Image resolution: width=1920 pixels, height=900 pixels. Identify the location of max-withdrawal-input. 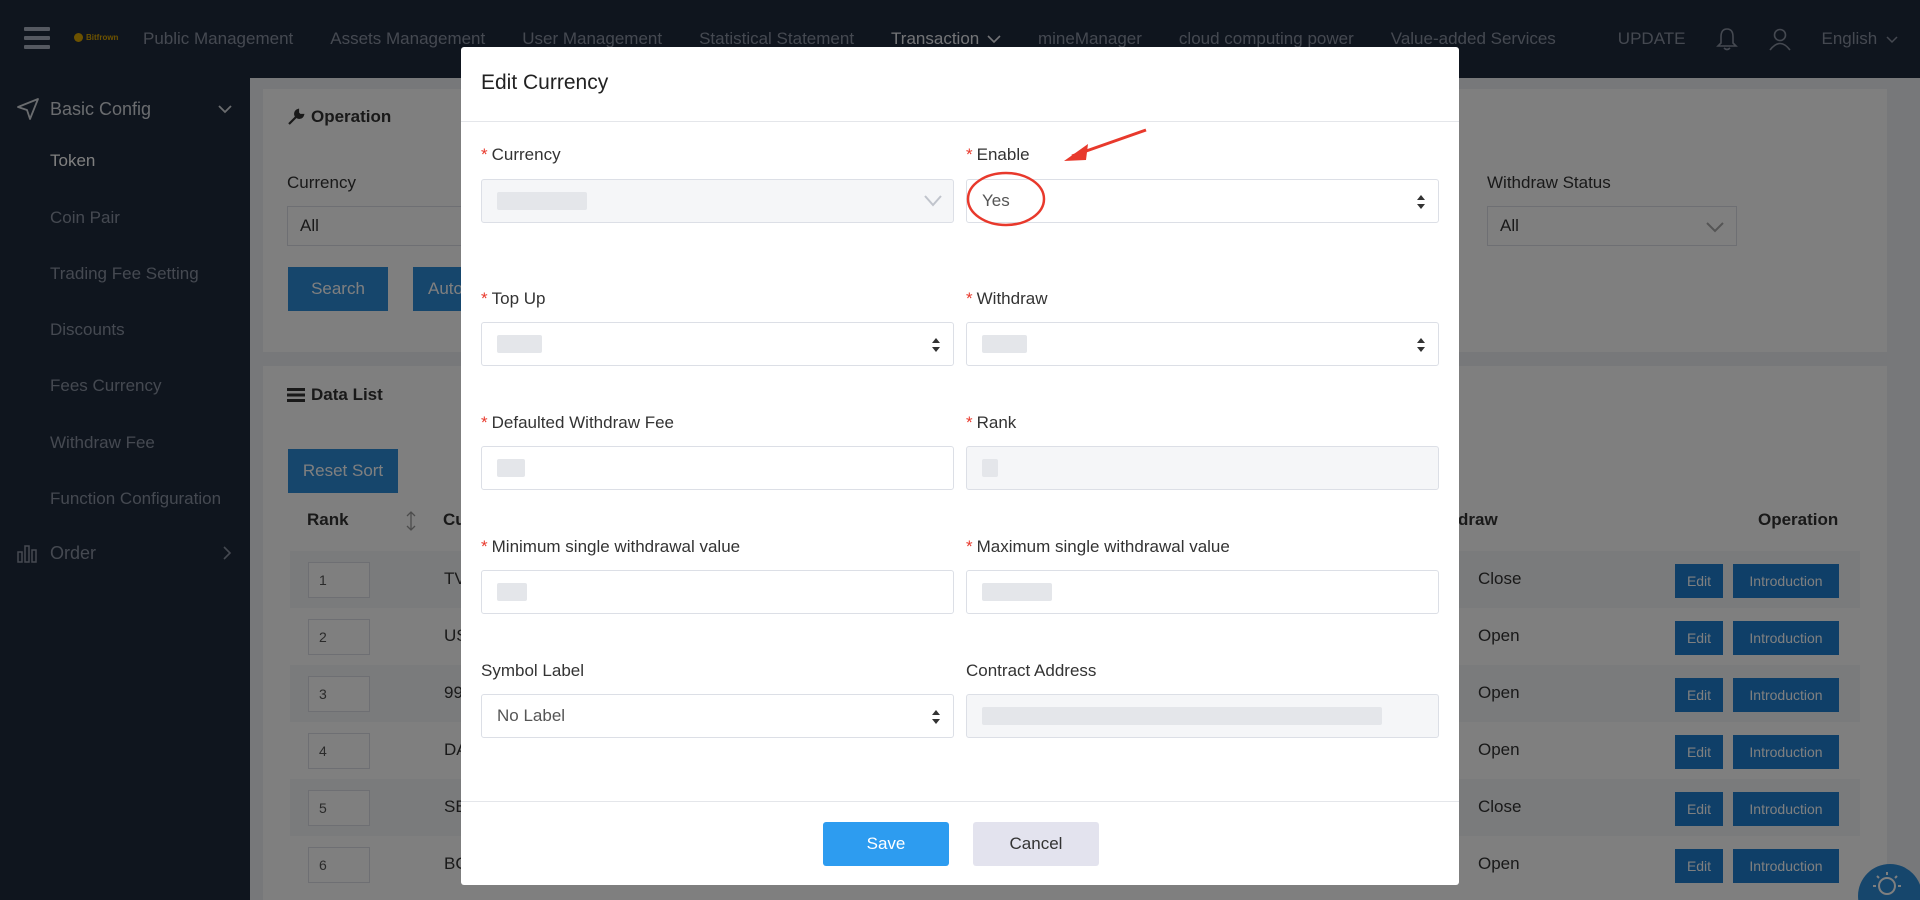
(1202, 592).